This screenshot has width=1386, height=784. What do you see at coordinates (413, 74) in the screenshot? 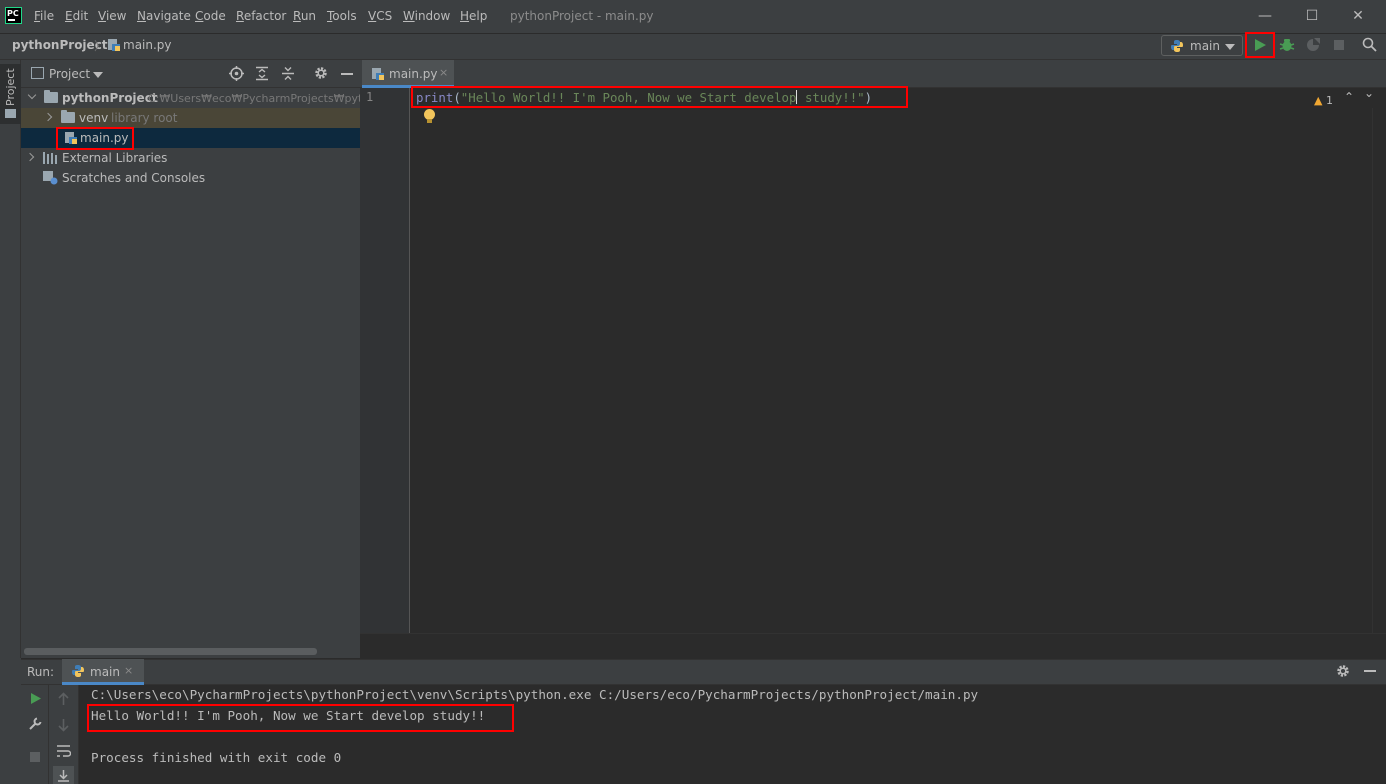
I see `editor-tab-label: main.py` at bounding box center [413, 74].